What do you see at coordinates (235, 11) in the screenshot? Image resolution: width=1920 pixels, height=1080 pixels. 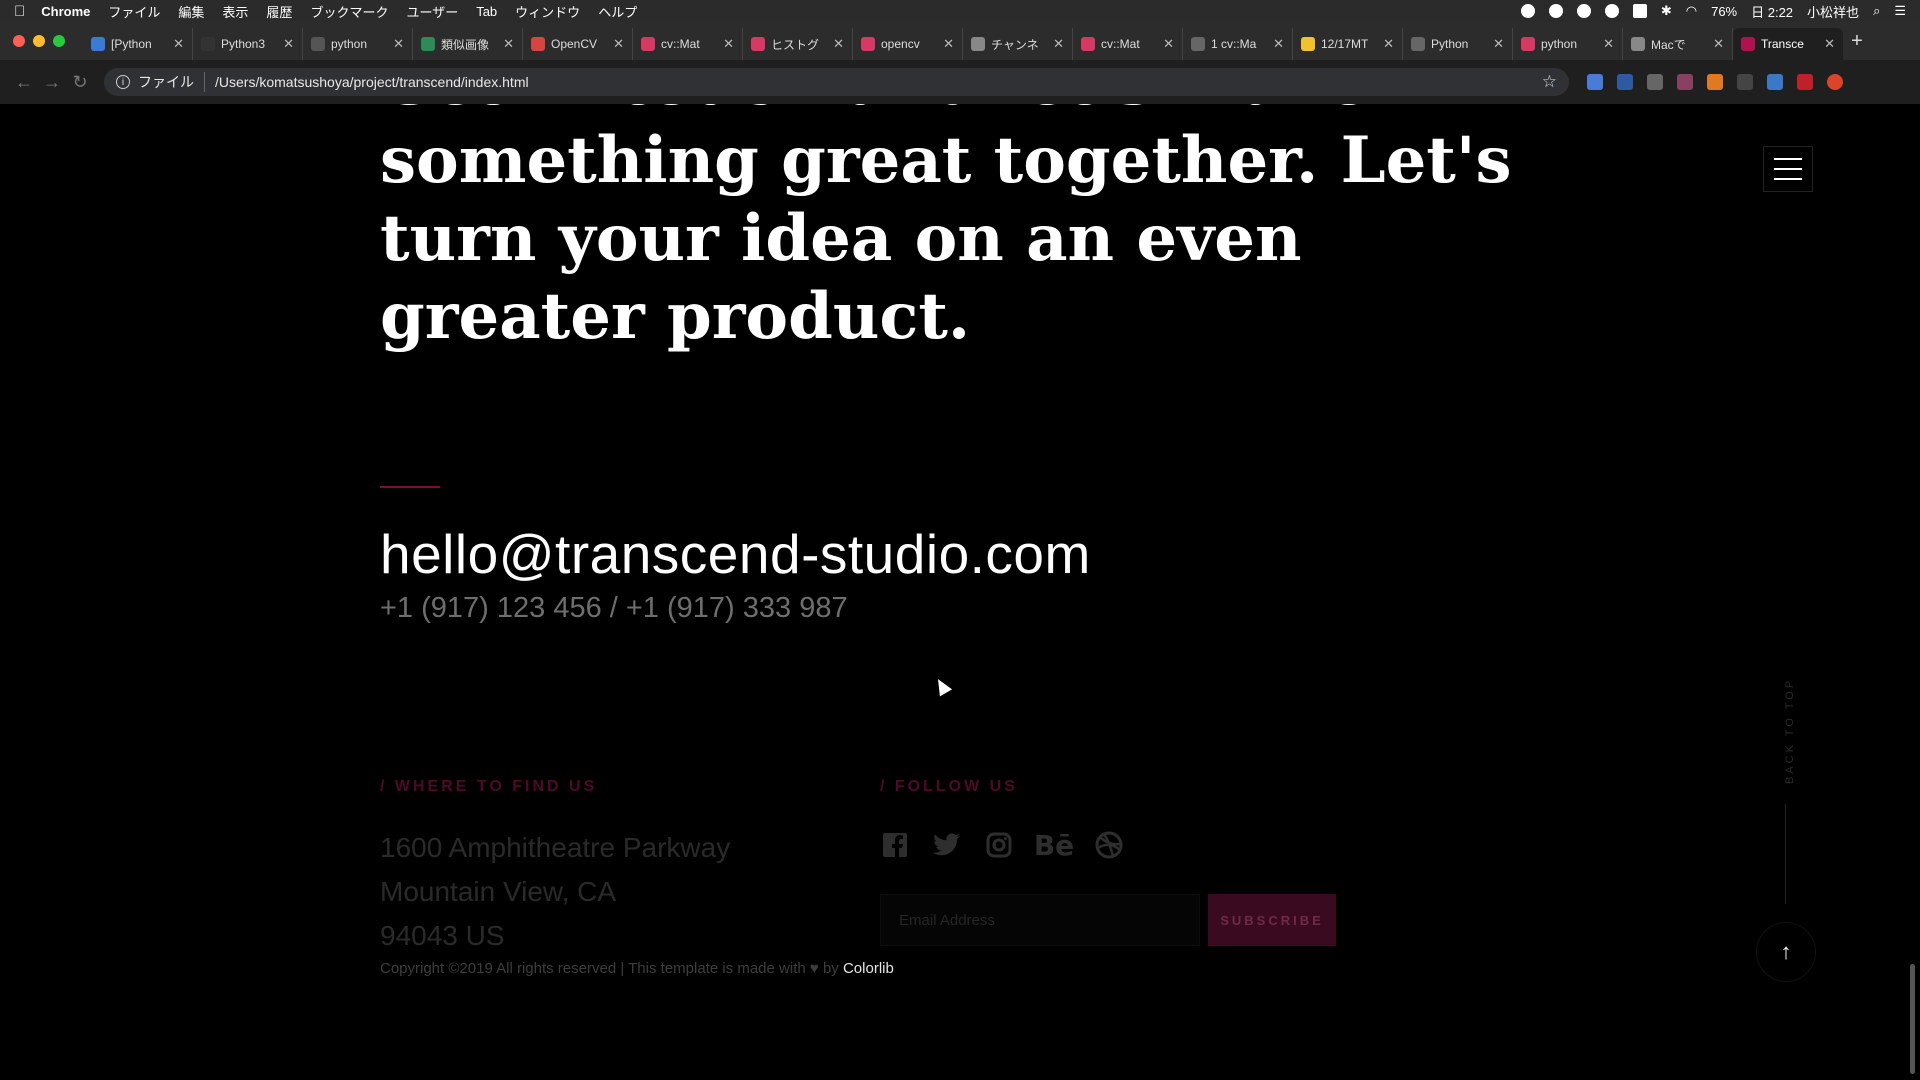 I see `menu-view: 表示` at bounding box center [235, 11].